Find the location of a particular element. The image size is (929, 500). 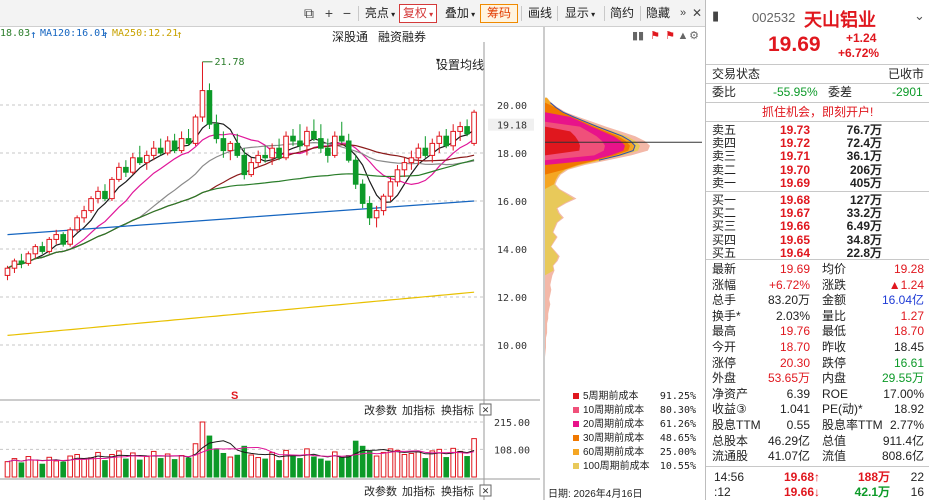

draw-button: 画线 is located at coordinates (540, 13).